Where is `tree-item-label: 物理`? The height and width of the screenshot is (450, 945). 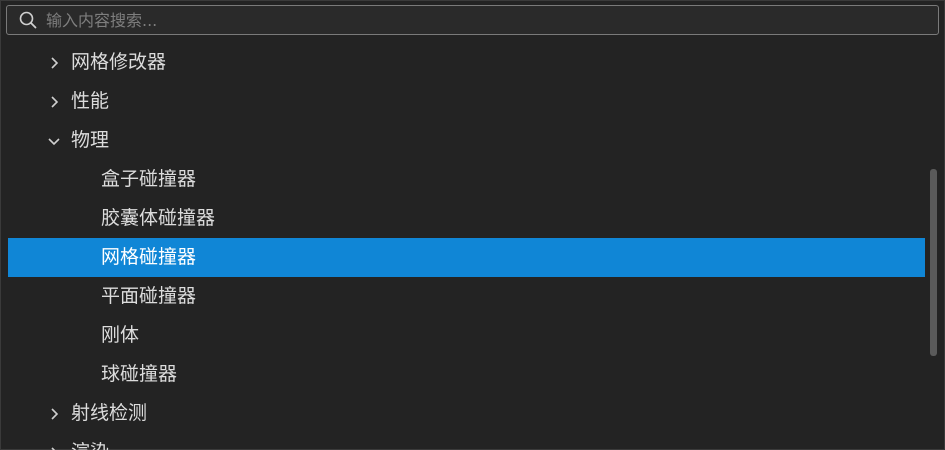
tree-item-label: 物理 is located at coordinates (90, 140).